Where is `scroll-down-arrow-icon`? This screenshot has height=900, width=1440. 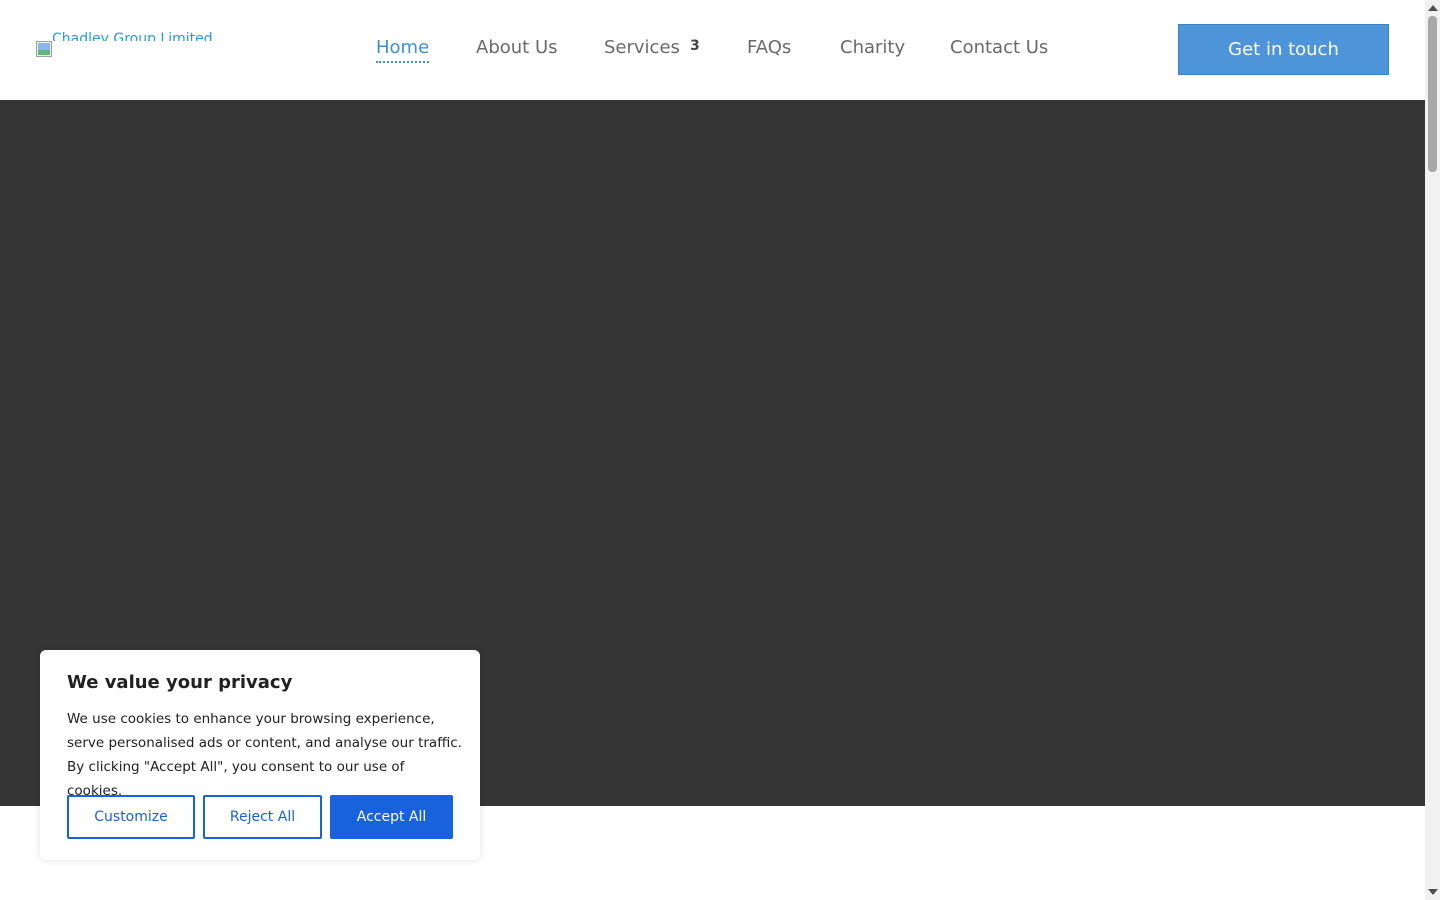 scroll-down-arrow-icon is located at coordinates (1433, 892).